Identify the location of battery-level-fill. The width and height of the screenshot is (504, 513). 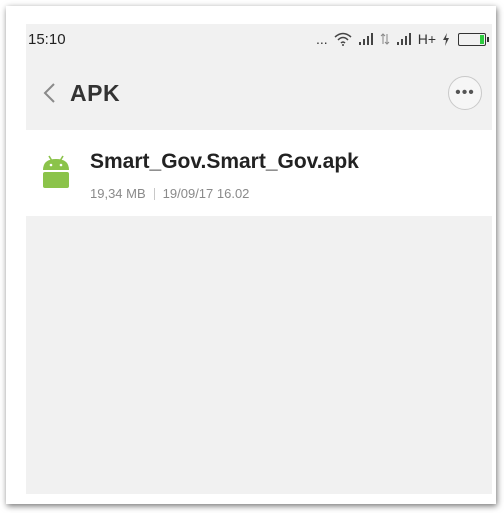
(482, 39).